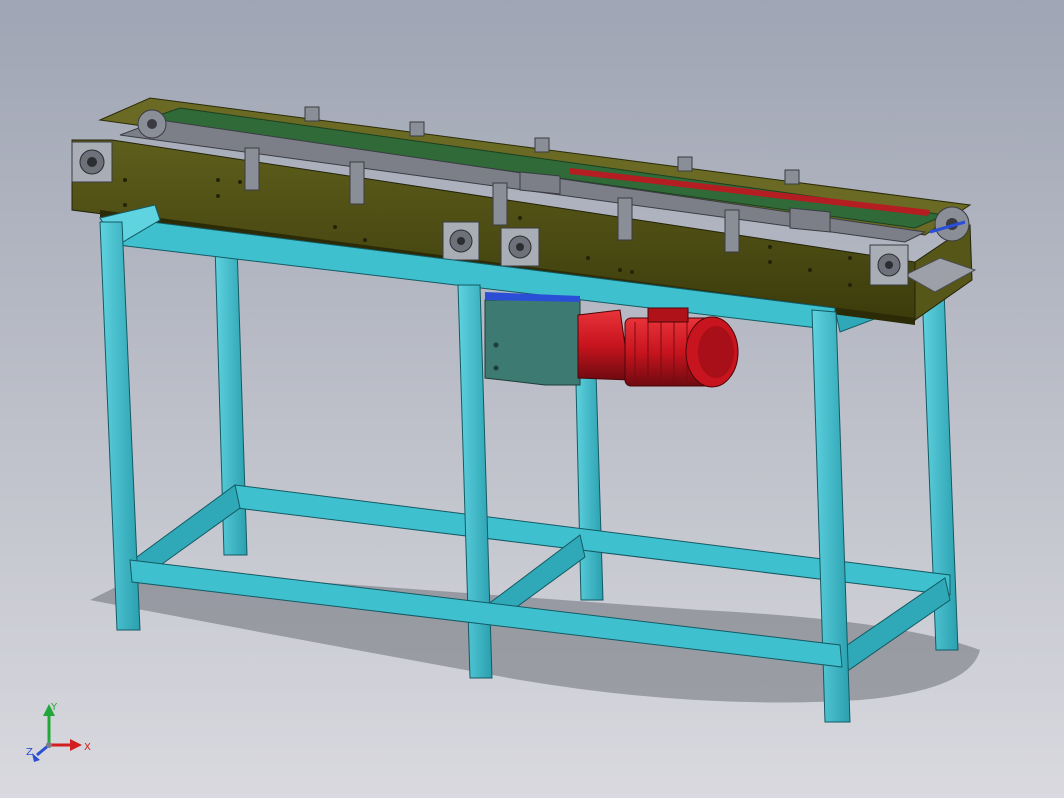 Image resolution: width=1064 pixels, height=798 pixels. What do you see at coordinates (54, 707) in the screenshot?
I see `axis-y-label: Y` at bounding box center [54, 707].